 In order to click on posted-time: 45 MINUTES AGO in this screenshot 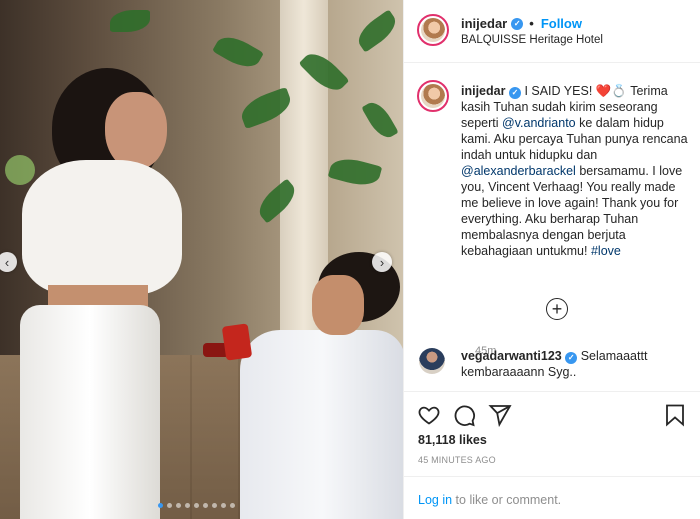, I will do `click(457, 460)`.